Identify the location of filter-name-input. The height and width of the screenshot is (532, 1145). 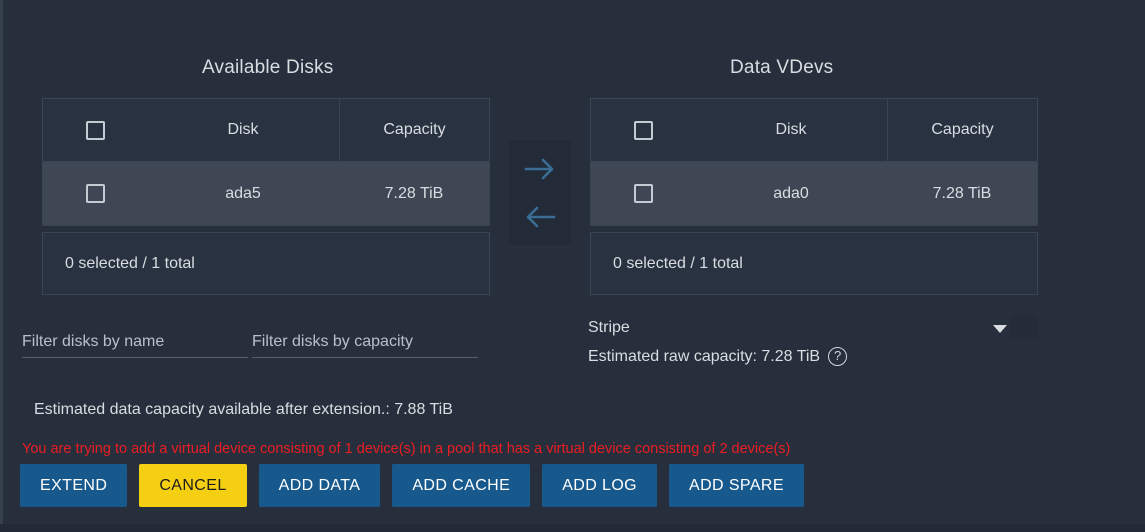
(135, 342).